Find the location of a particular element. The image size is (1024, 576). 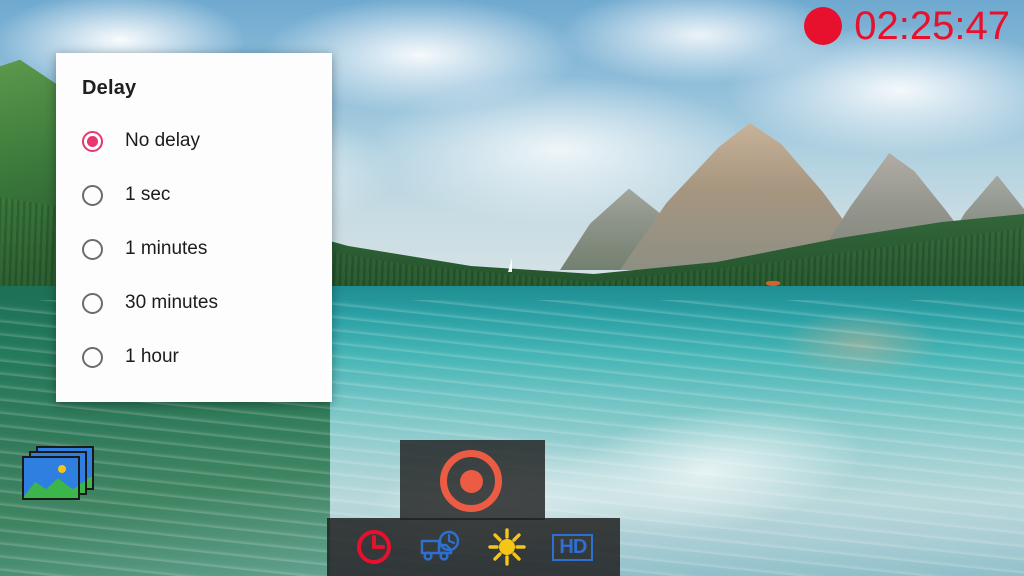

schedule-button is located at coordinates (440, 547).